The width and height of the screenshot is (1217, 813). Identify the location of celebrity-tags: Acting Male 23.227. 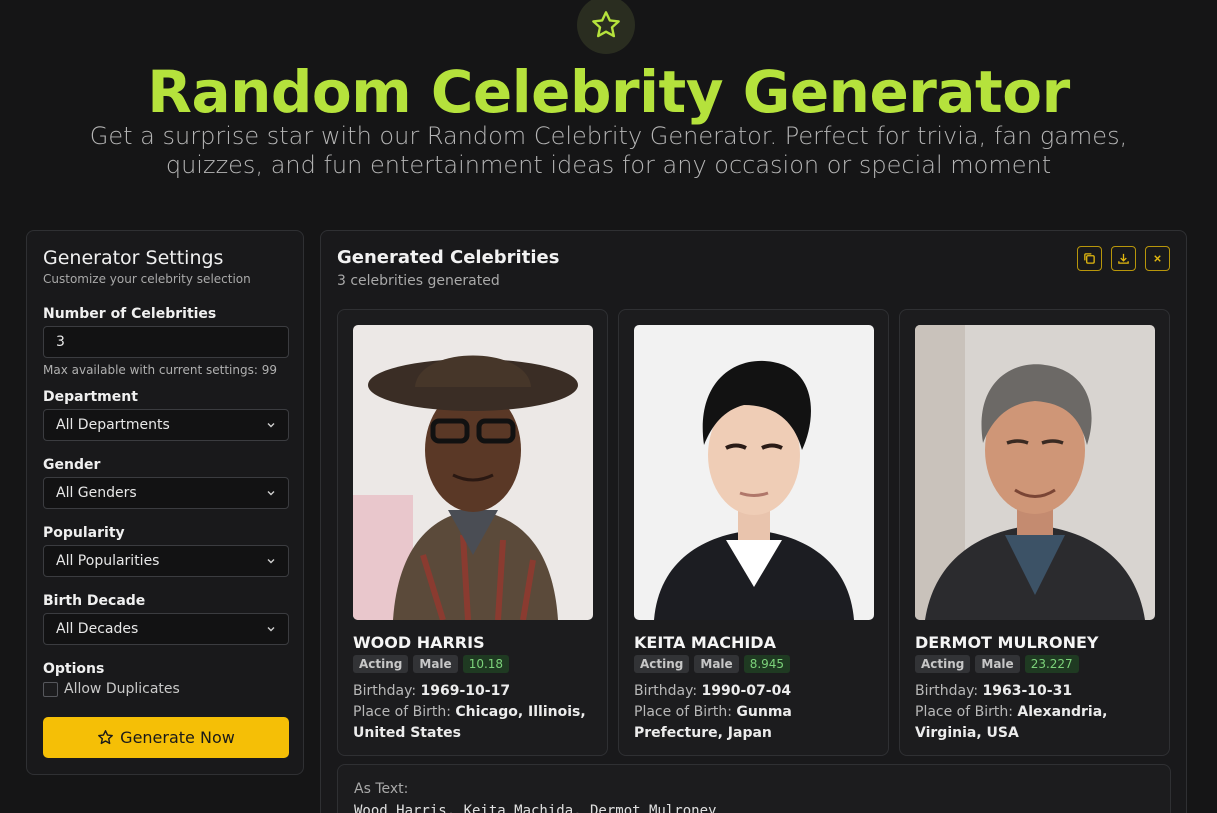
(1034, 664).